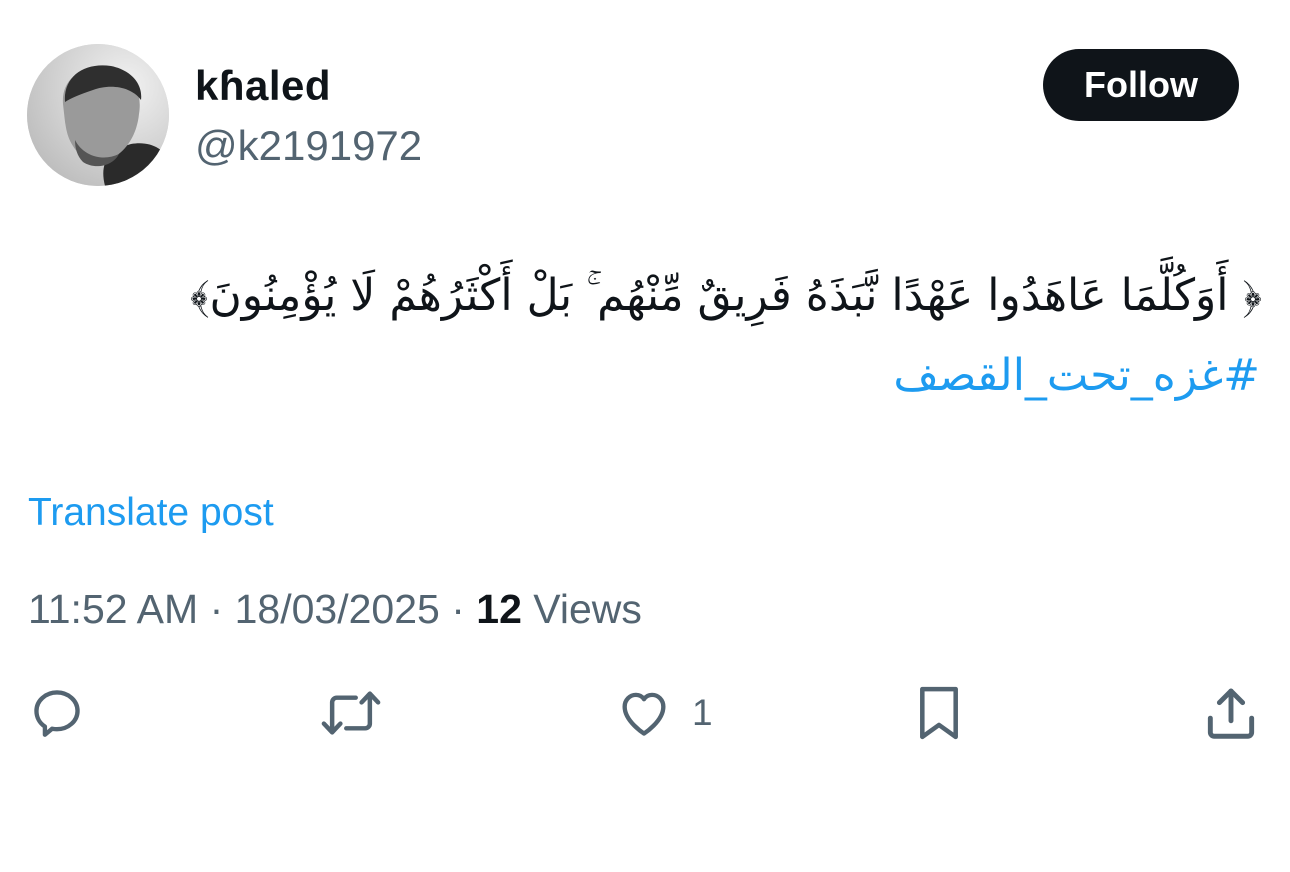 This screenshot has width=1290, height=872. Describe the element at coordinates (263, 86) in the screenshot. I see `display-name: kɦaled` at that location.